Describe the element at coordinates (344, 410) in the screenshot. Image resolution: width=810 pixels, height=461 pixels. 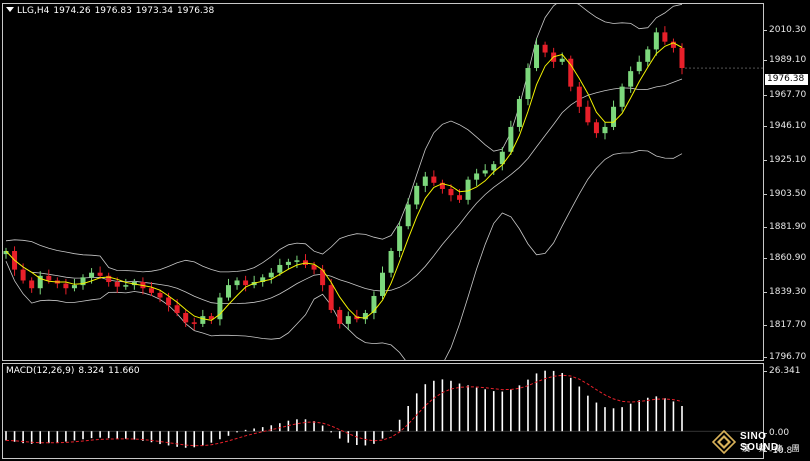
I see `macd-signal-line` at that location.